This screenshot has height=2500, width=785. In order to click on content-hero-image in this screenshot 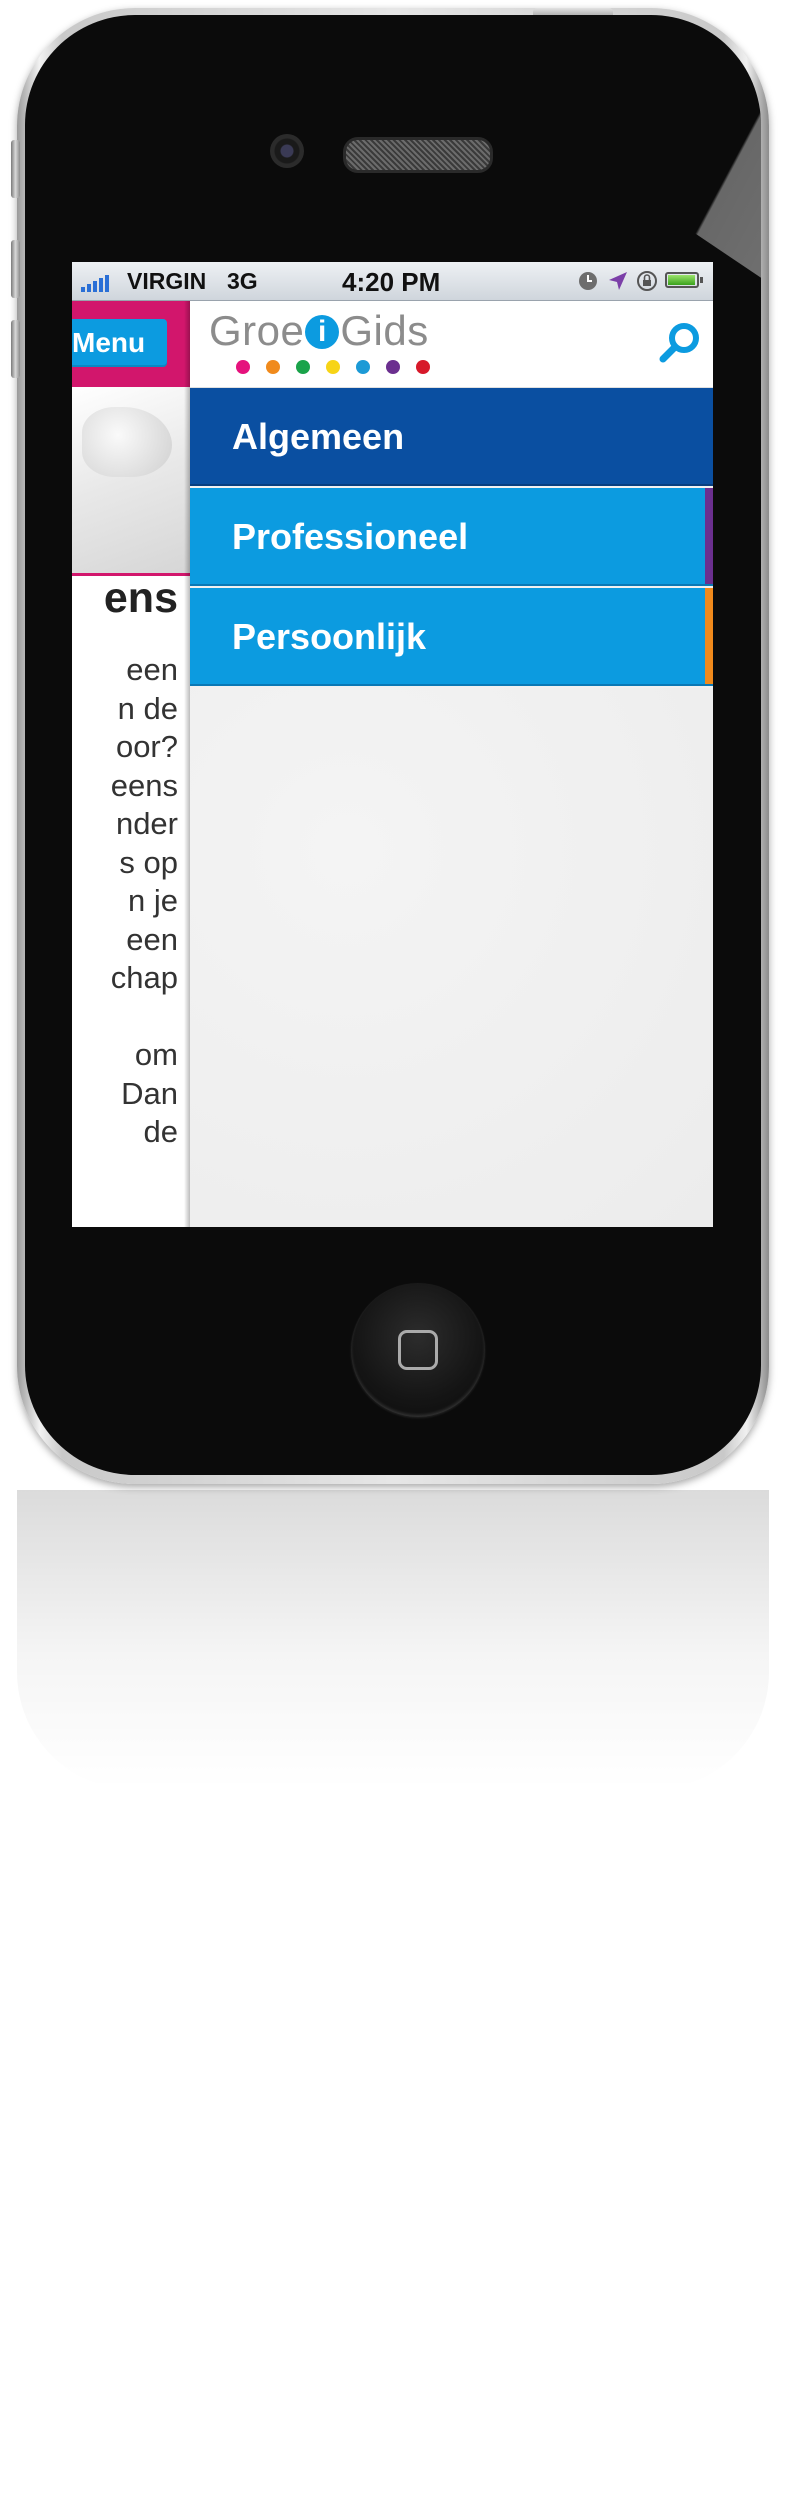, I will do `click(131, 481)`.